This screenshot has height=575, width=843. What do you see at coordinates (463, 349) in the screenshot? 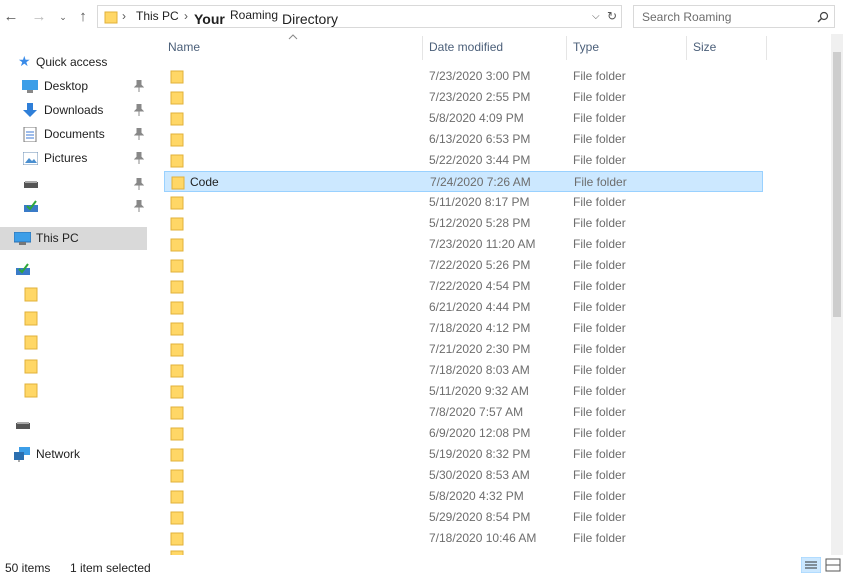
I see `table-row: 7/21/2020 2:30 PM File folder` at bounding box center [463, 349].